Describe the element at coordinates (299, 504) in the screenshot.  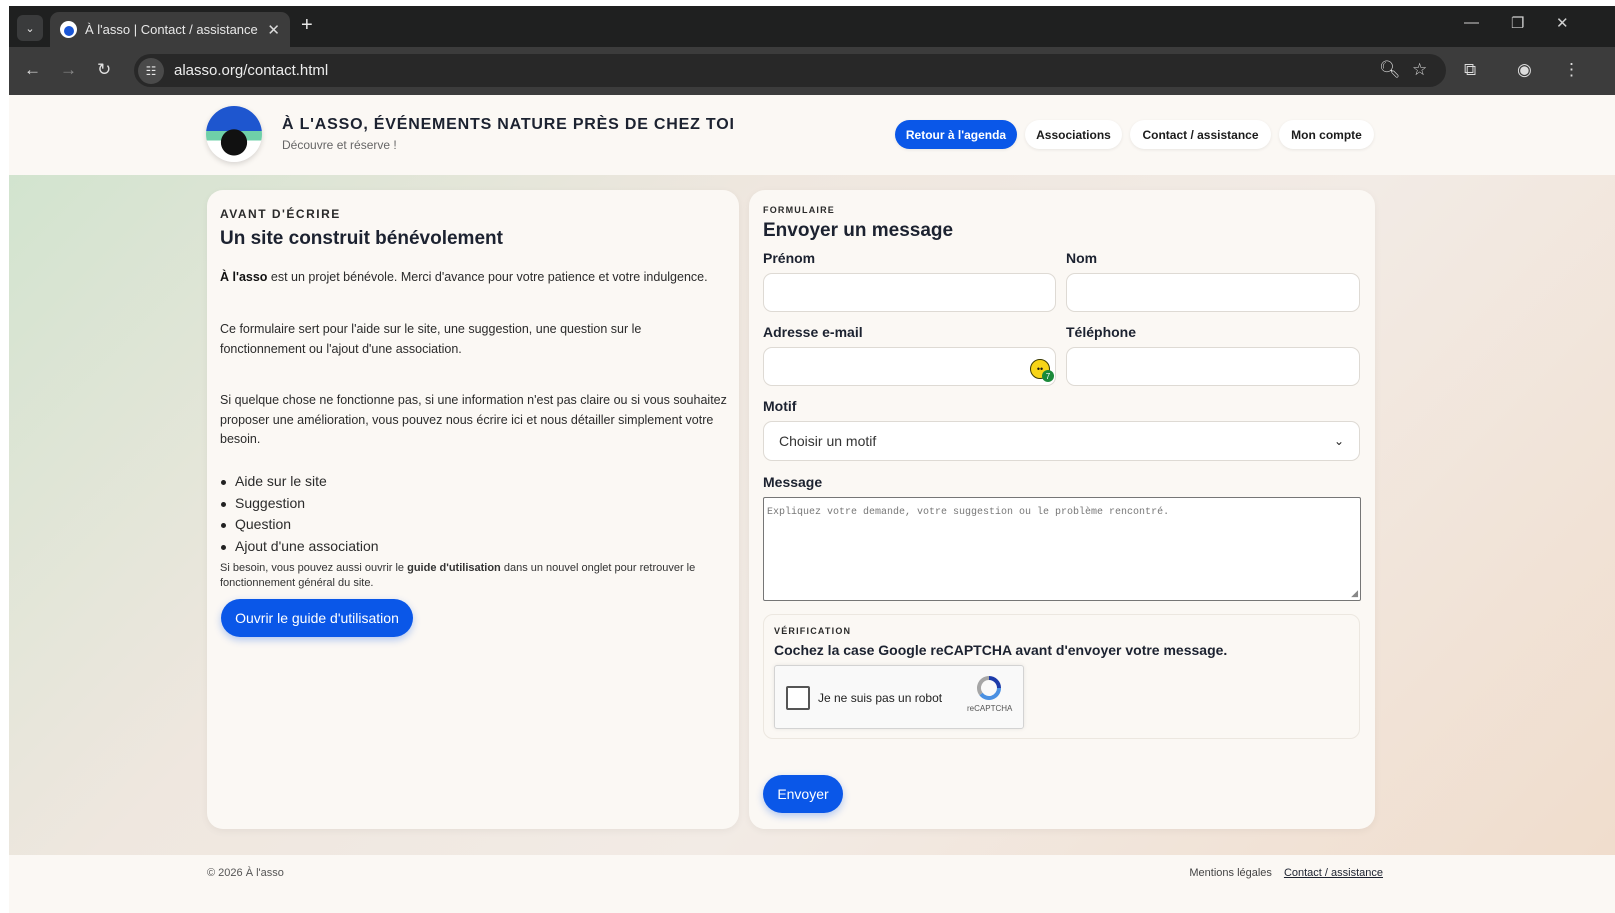
I see `list-item: Suggestion` at that location.